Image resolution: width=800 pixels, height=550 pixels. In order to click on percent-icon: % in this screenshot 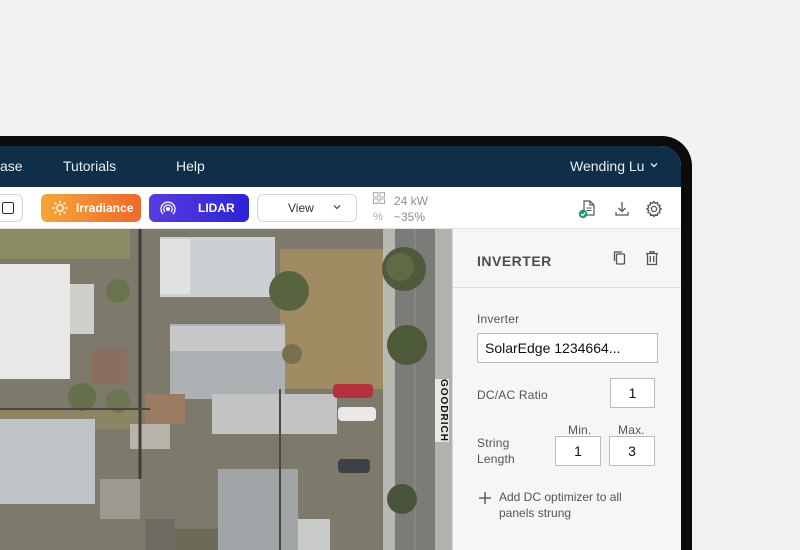, I will do `click(378, 217)`.